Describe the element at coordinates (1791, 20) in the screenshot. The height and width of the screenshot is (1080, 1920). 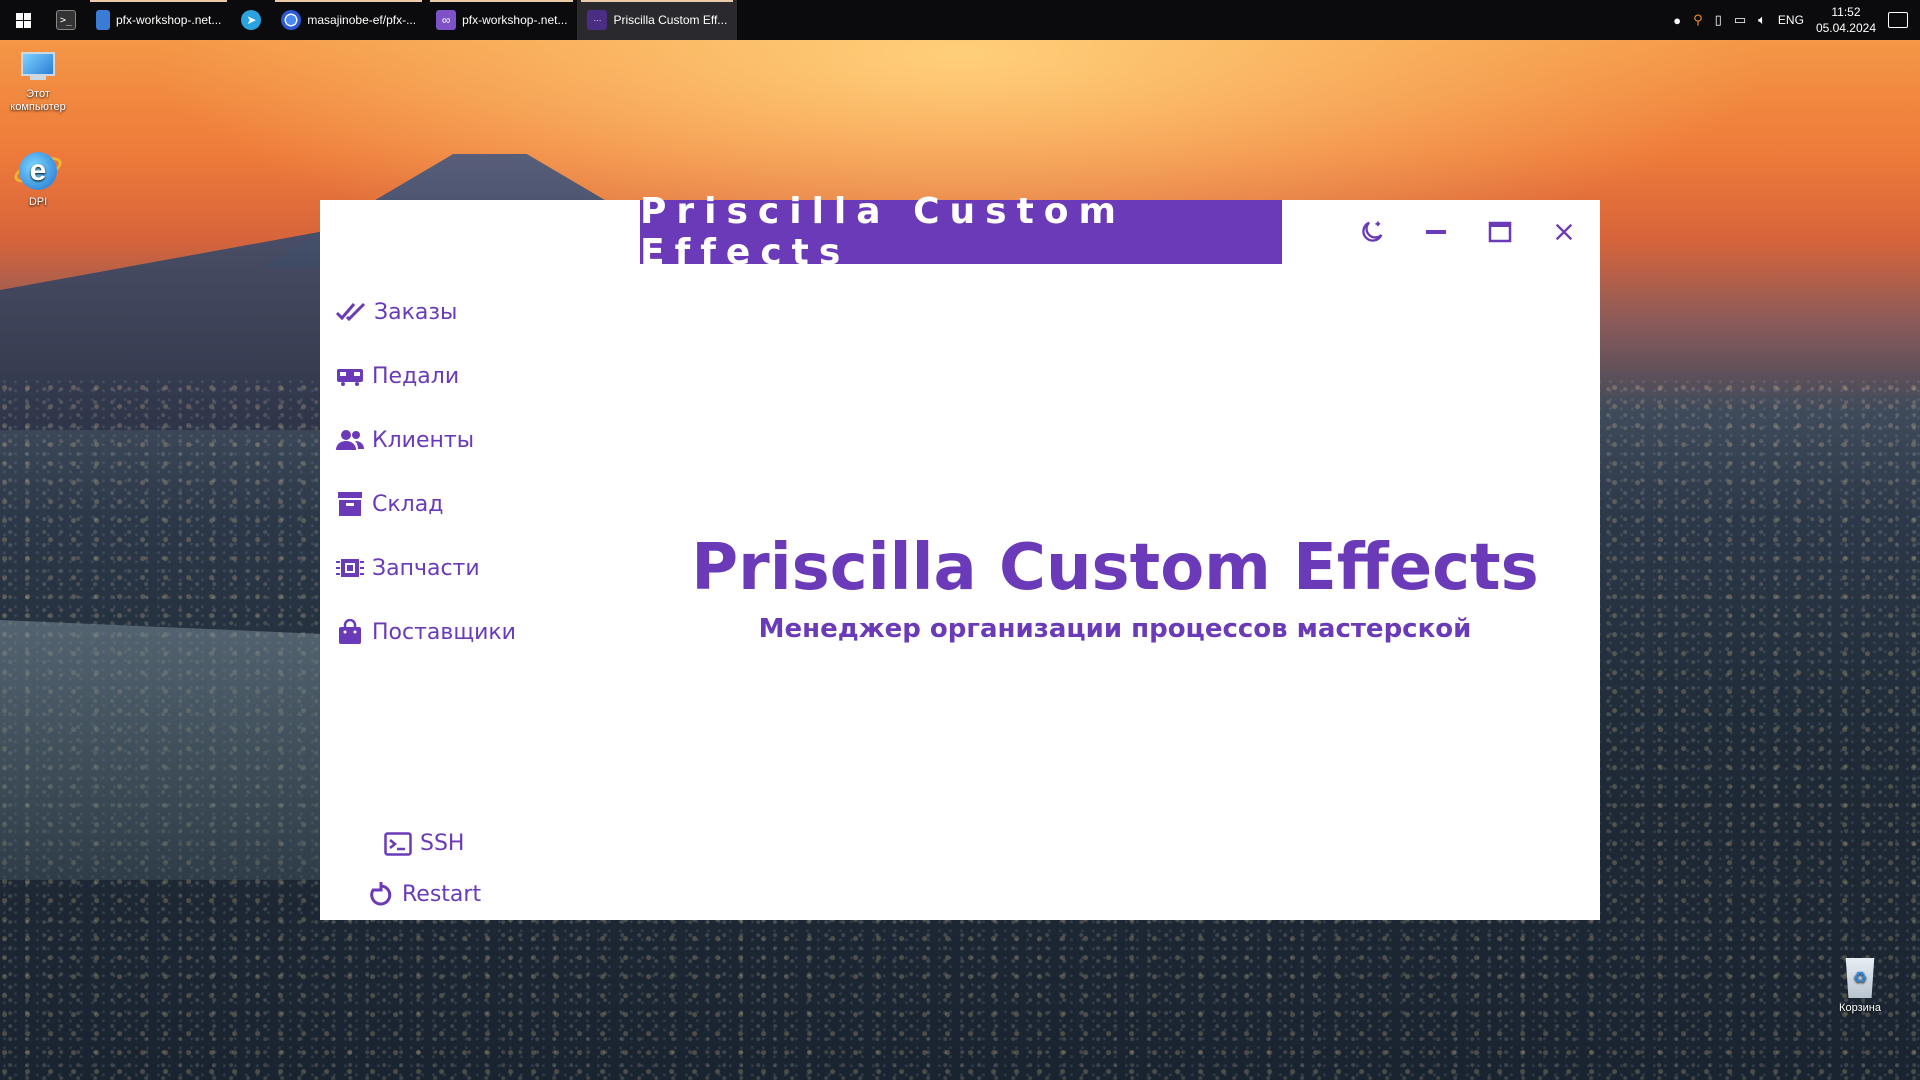
I see `language-indicator: ENG` at that location.